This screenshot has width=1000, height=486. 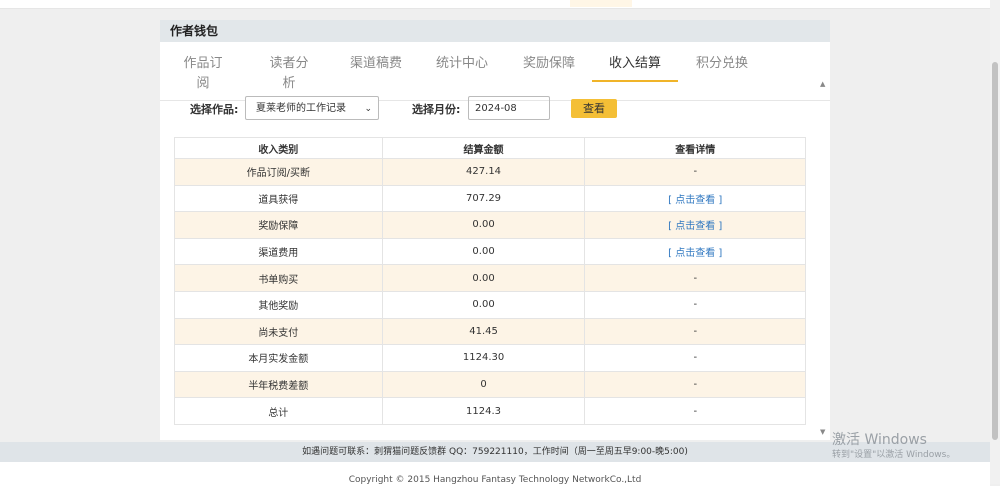 What do you see at coordinates (278, 148) in the screenshot?
I see `column-header: 收入类别` at bounding box center [278, 148].